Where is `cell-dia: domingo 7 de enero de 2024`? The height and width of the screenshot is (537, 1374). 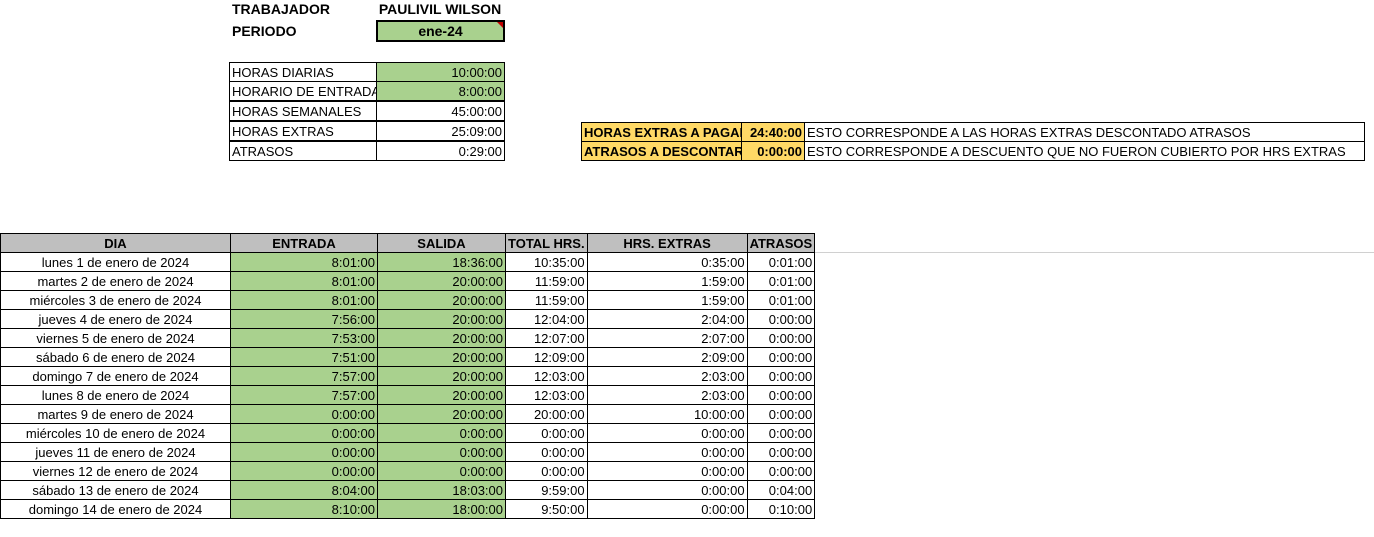 cell-dia: domingo 7 de enero de 2024 is located at coordinates (115, 376).